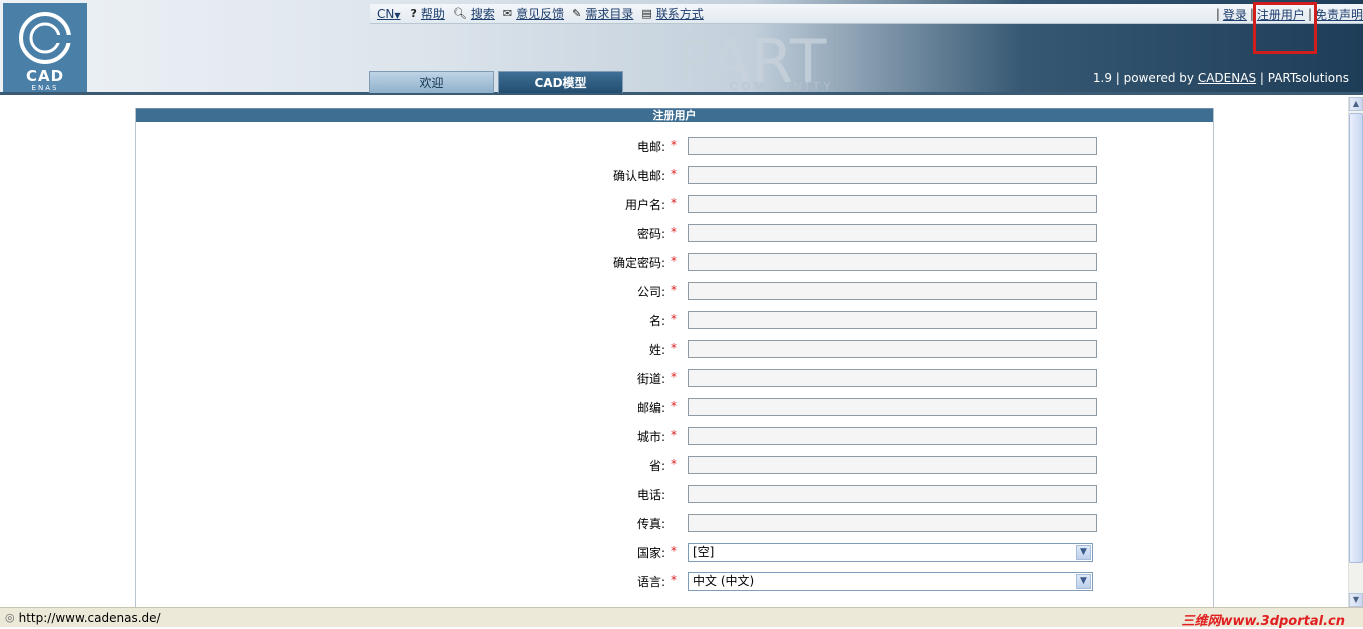 The width and height of the screenshot is (1363, 629). I want to click on logo-subtext: ENAS, so click(45, 88).